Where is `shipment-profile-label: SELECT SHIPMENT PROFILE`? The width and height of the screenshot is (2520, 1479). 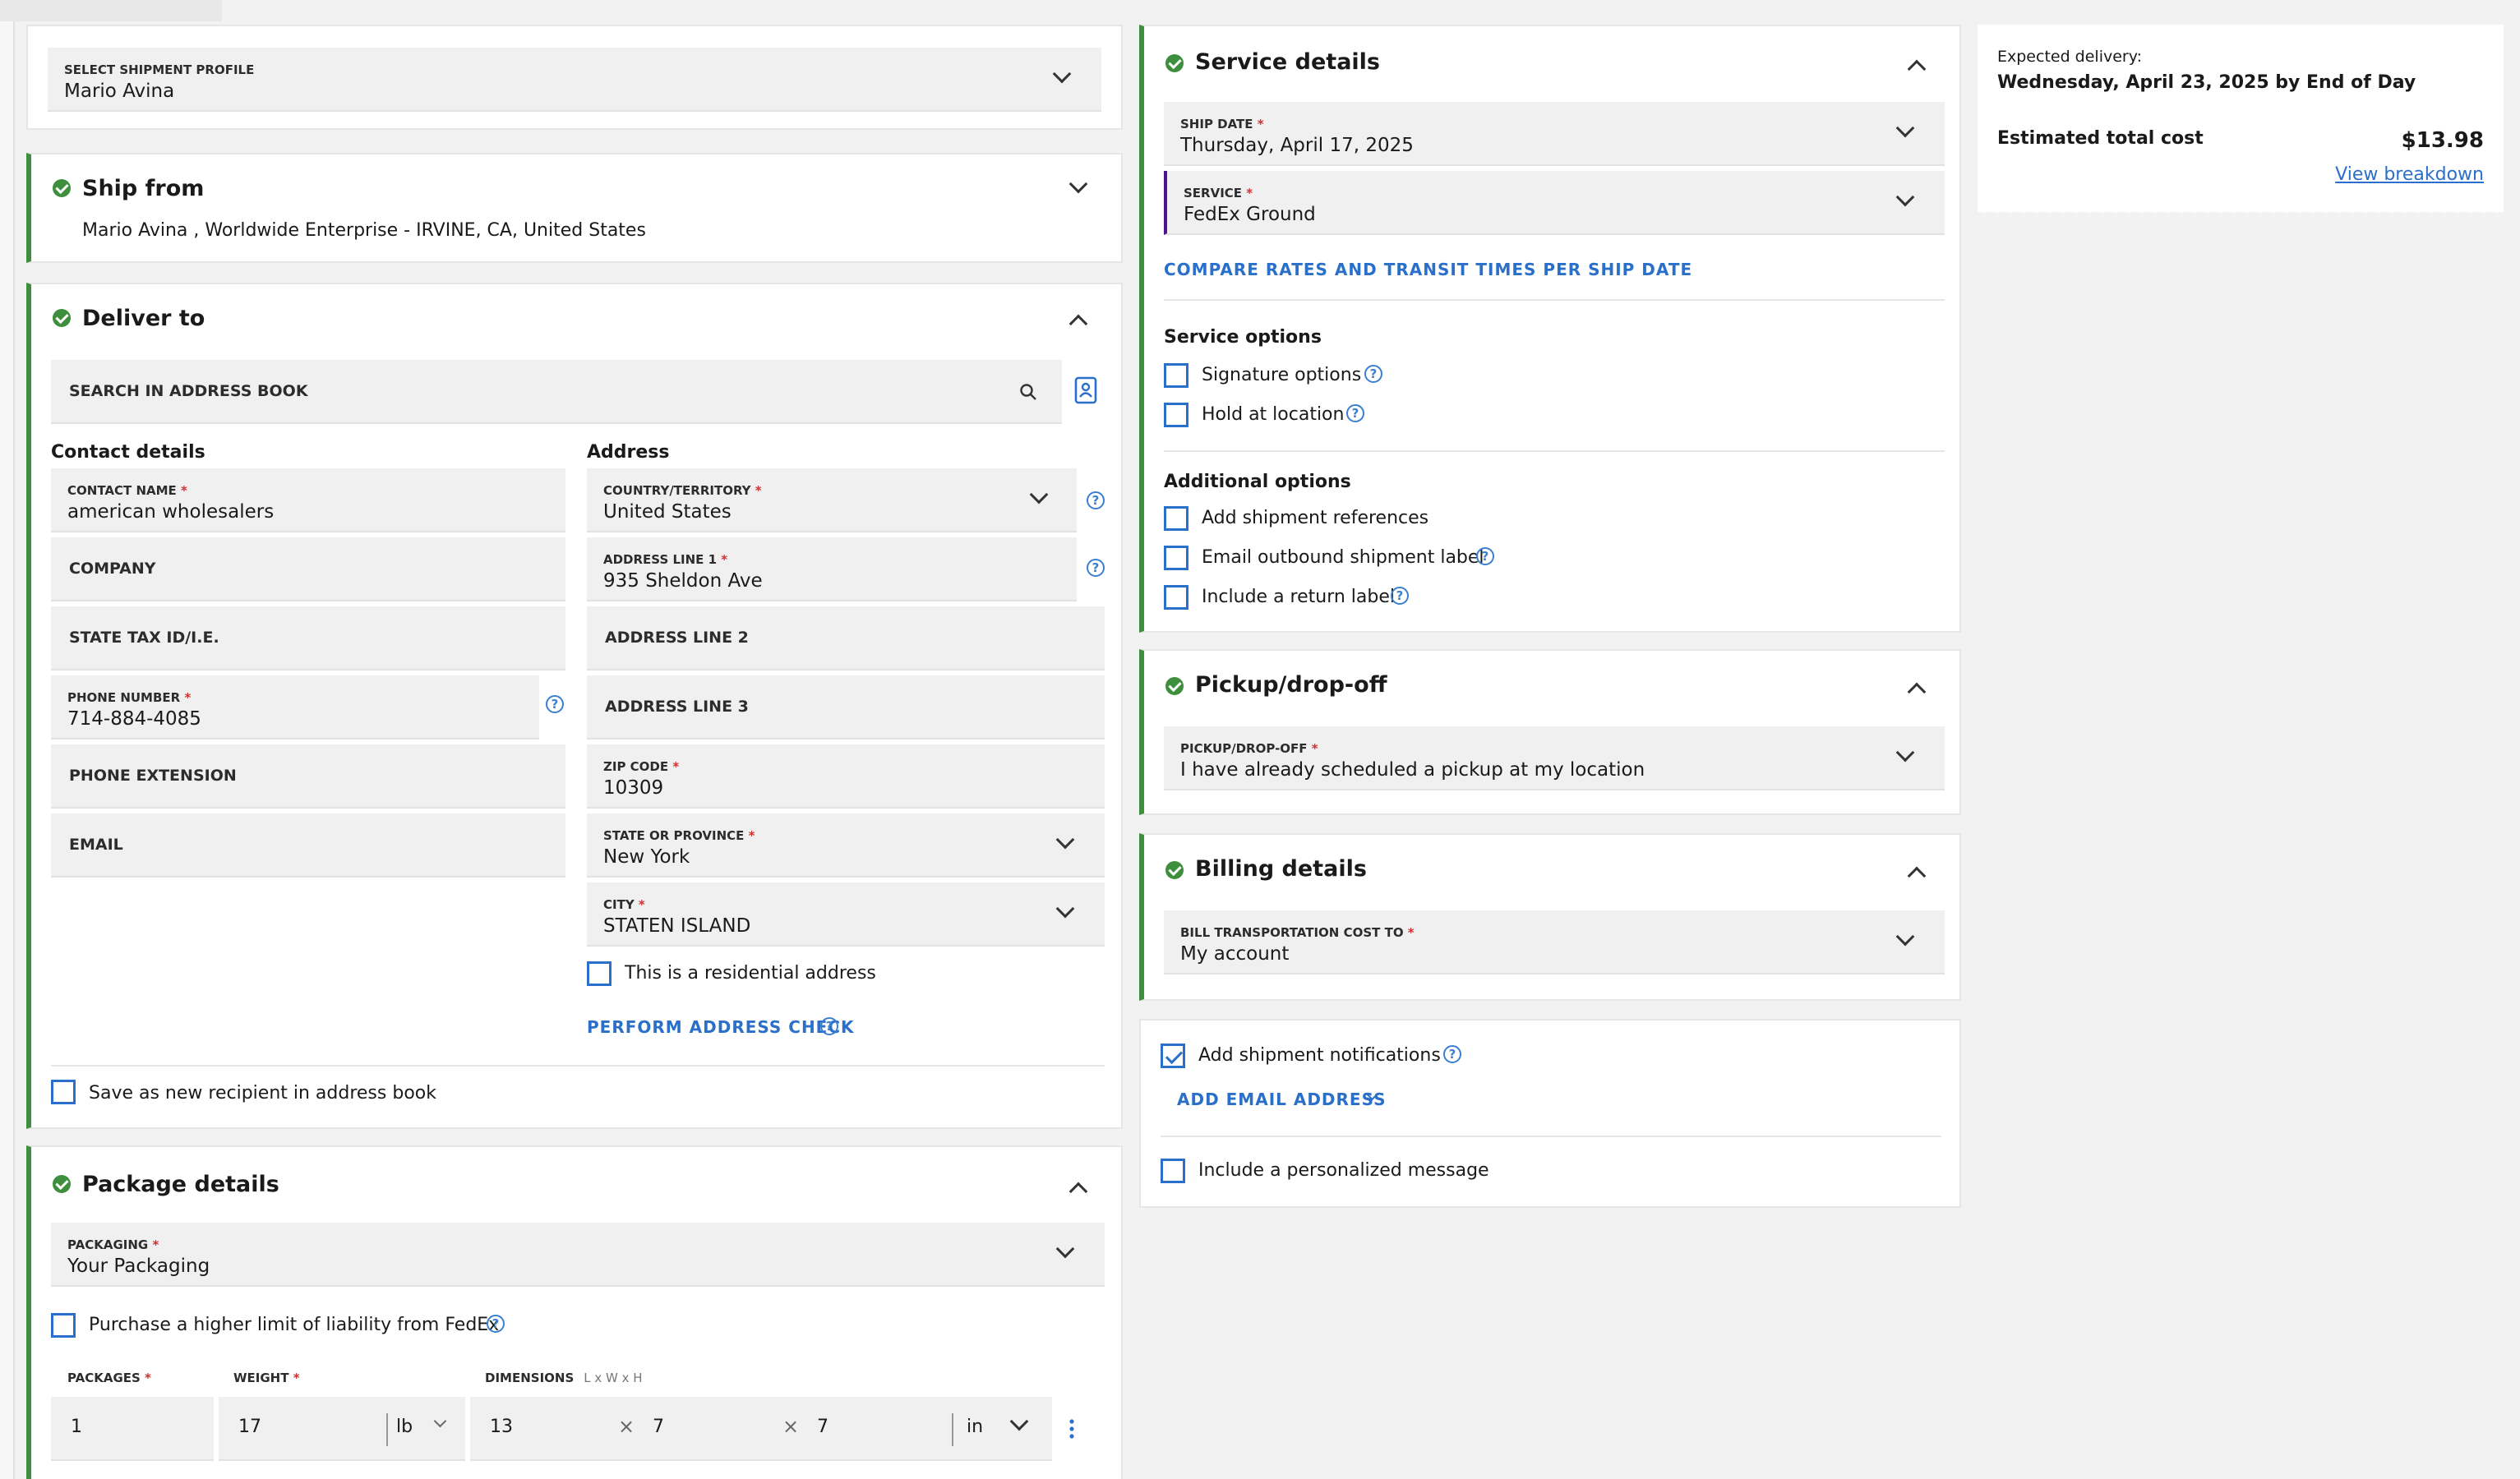 shipment-profile-label: SELECT SHIPMENT PROFILE is located at coordinates (159, 69).